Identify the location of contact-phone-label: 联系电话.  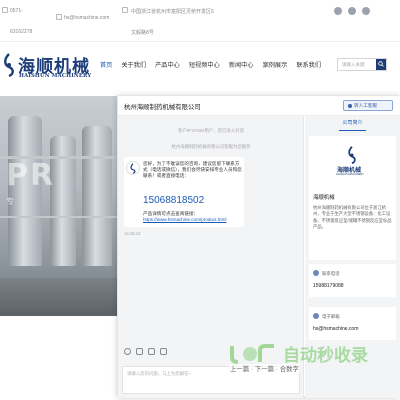
(331, 273).